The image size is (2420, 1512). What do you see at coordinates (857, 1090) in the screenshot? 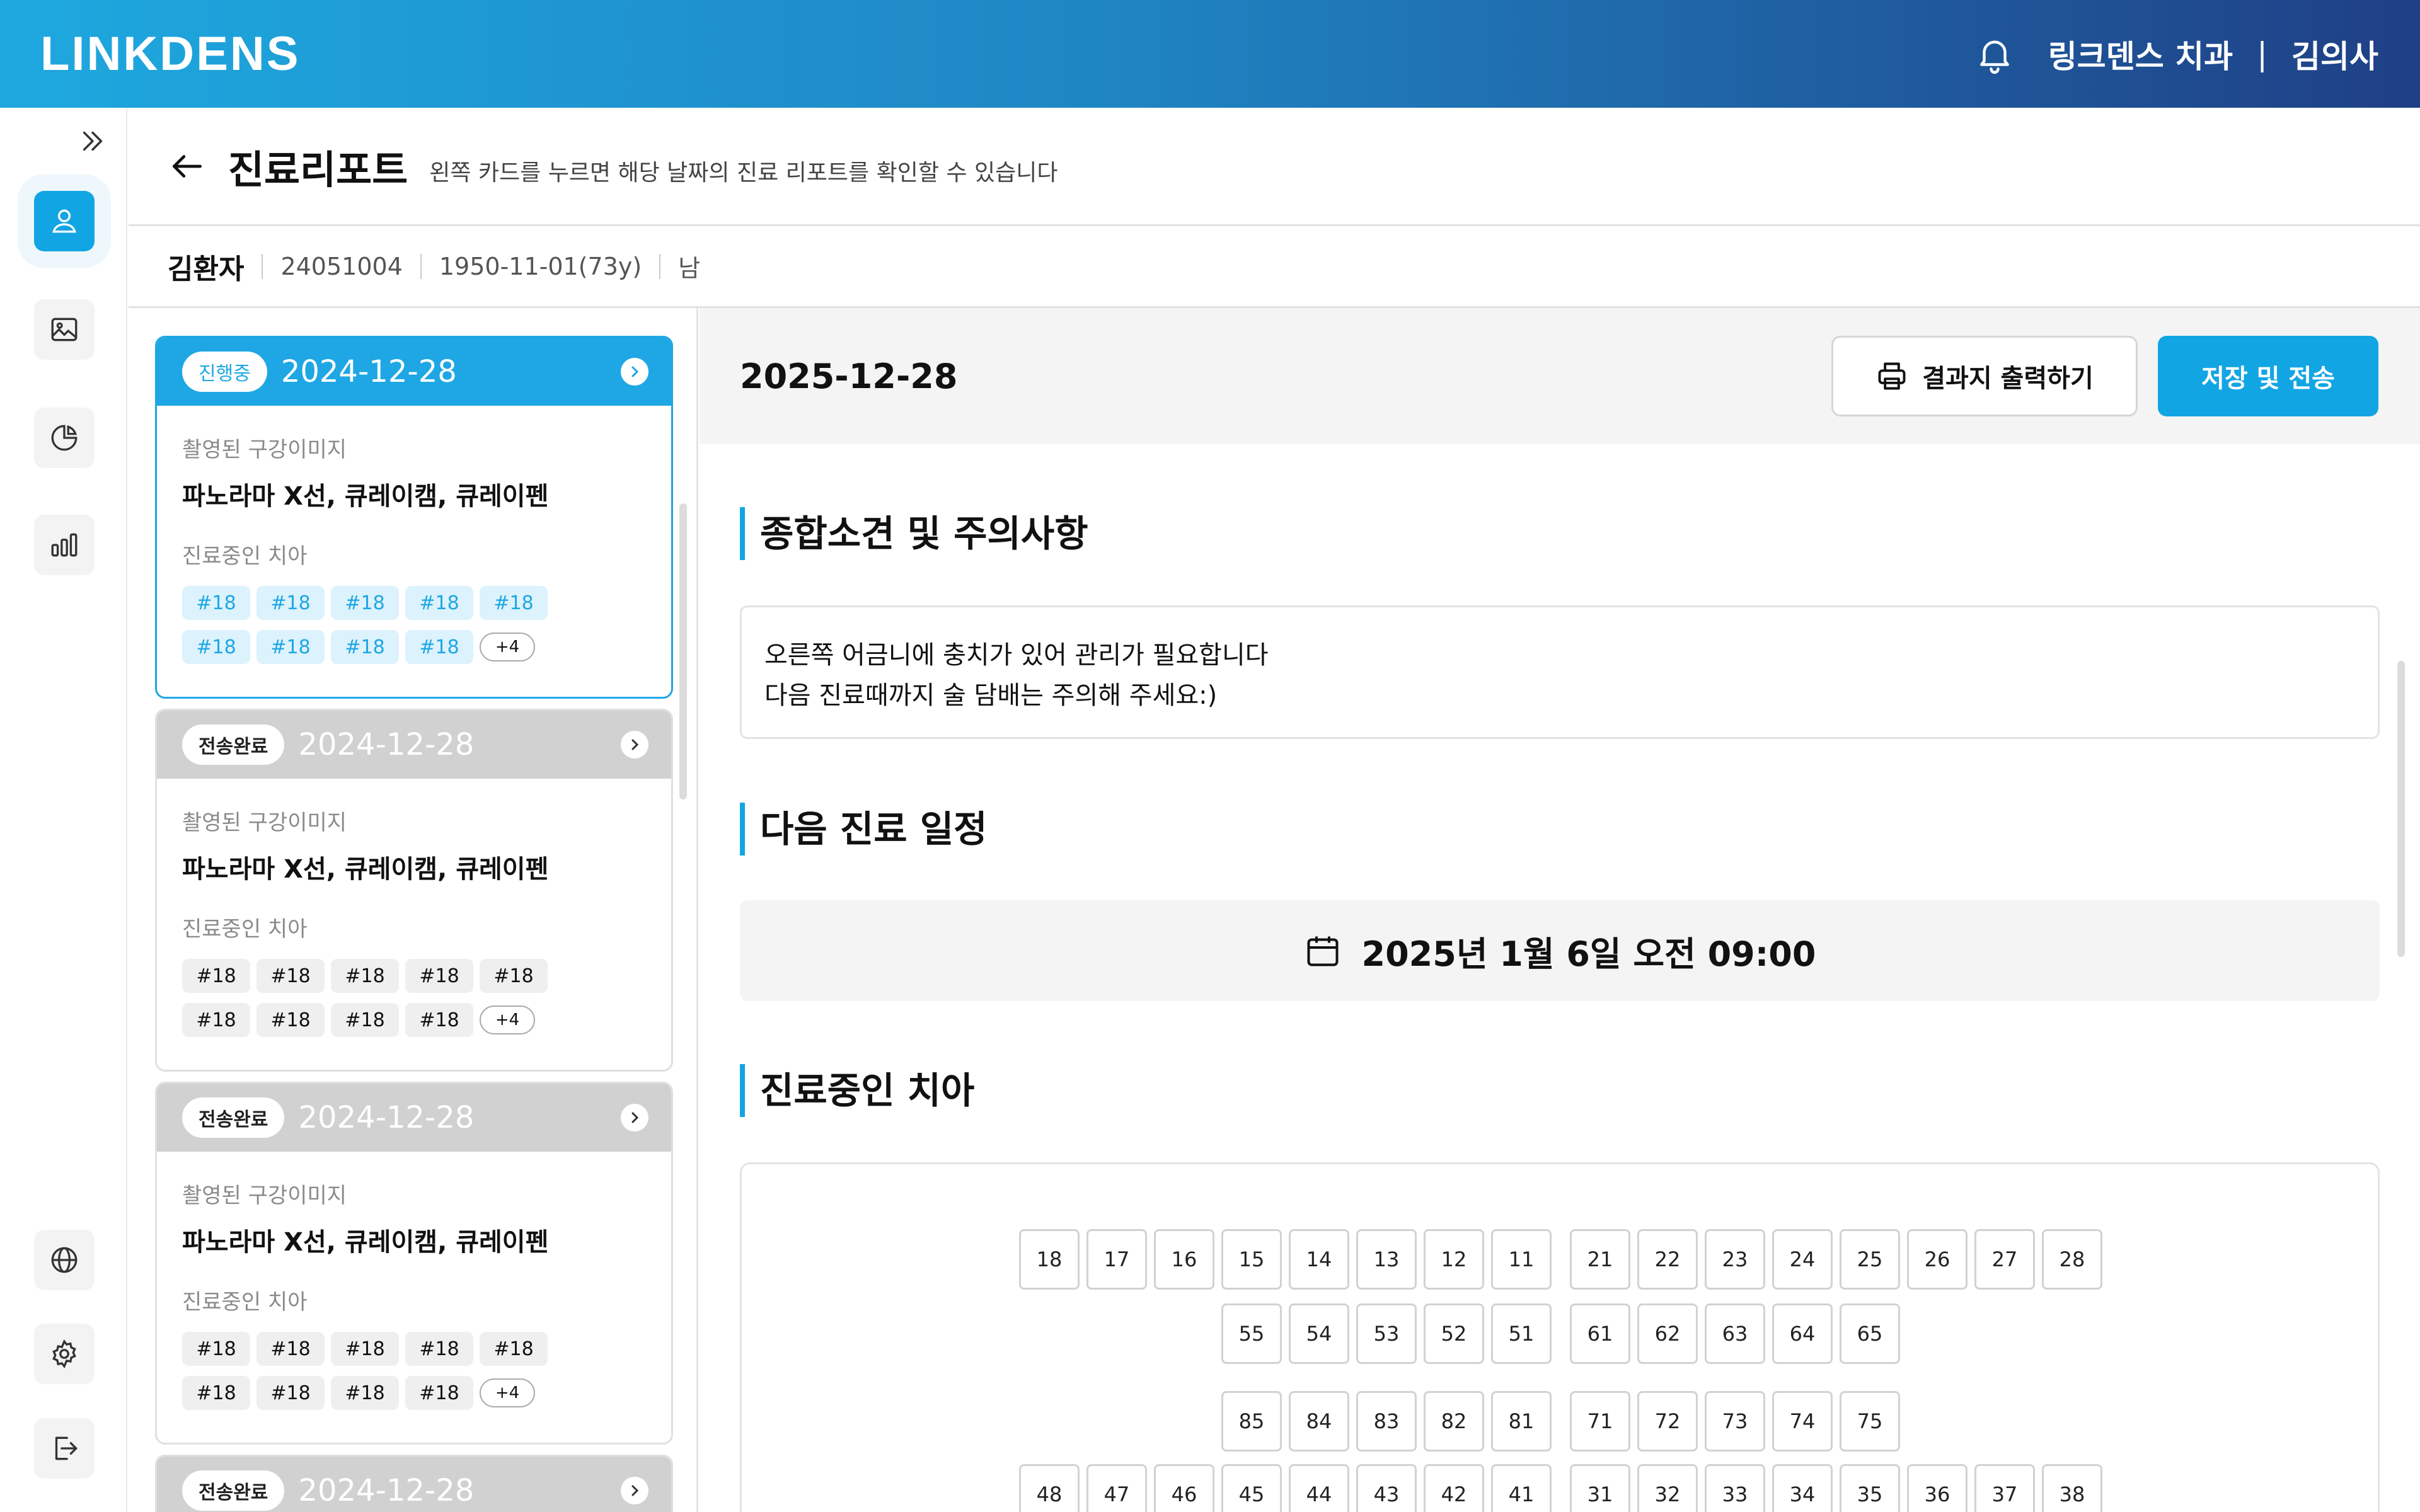
I see `section-title-teeth: 진료중인 치아` at bounding box center [857, 1090].